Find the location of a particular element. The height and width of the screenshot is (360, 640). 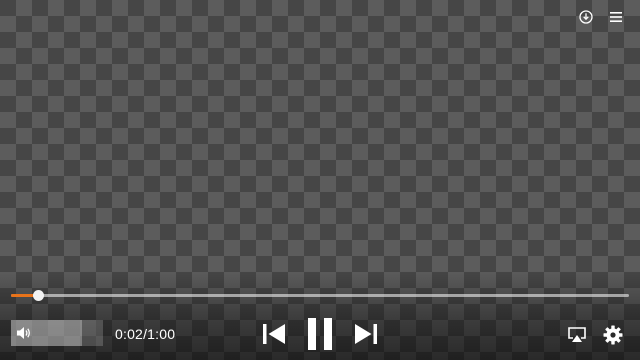

menu-button is located at coordinates (616, 17).